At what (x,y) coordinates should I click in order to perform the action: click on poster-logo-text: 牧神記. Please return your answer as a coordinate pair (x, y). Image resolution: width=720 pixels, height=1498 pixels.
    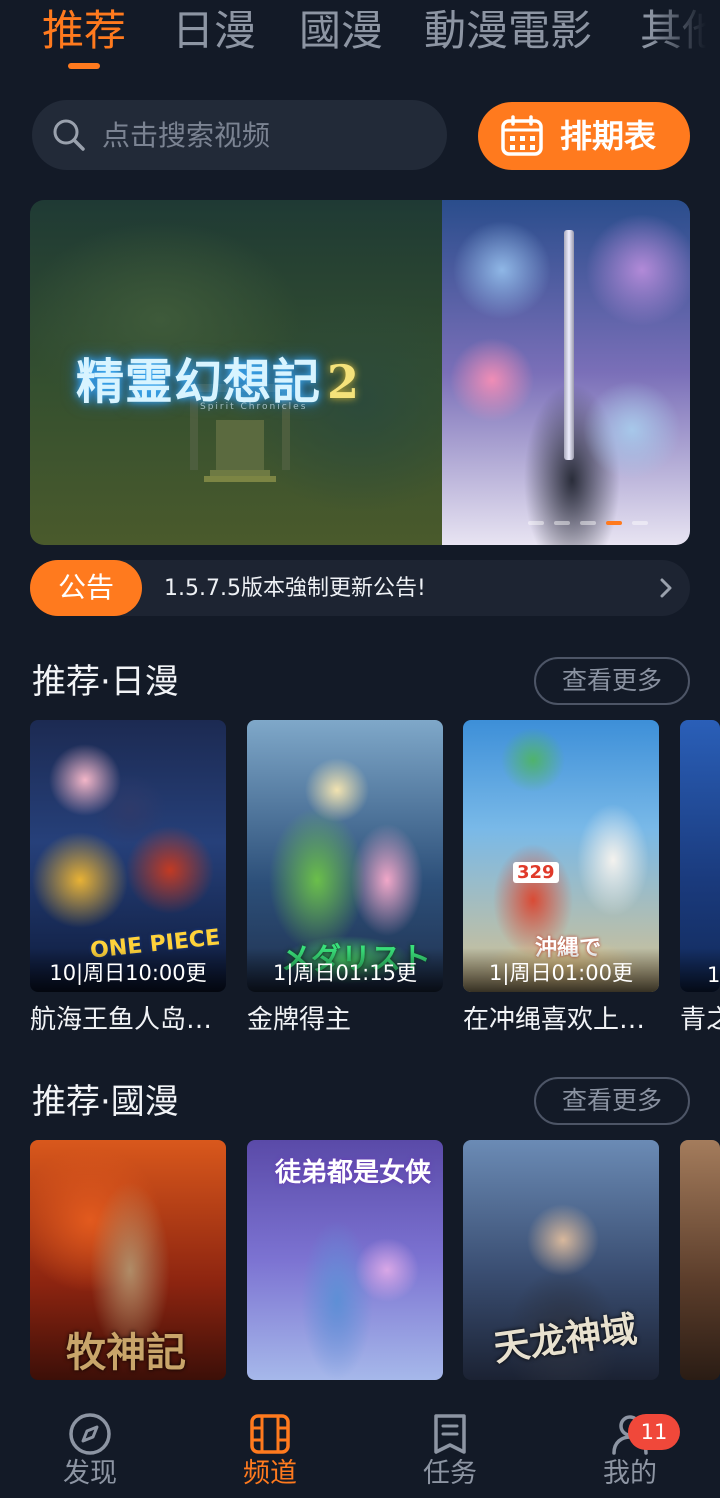
    Looking at the image, I should click on (126, 1352).